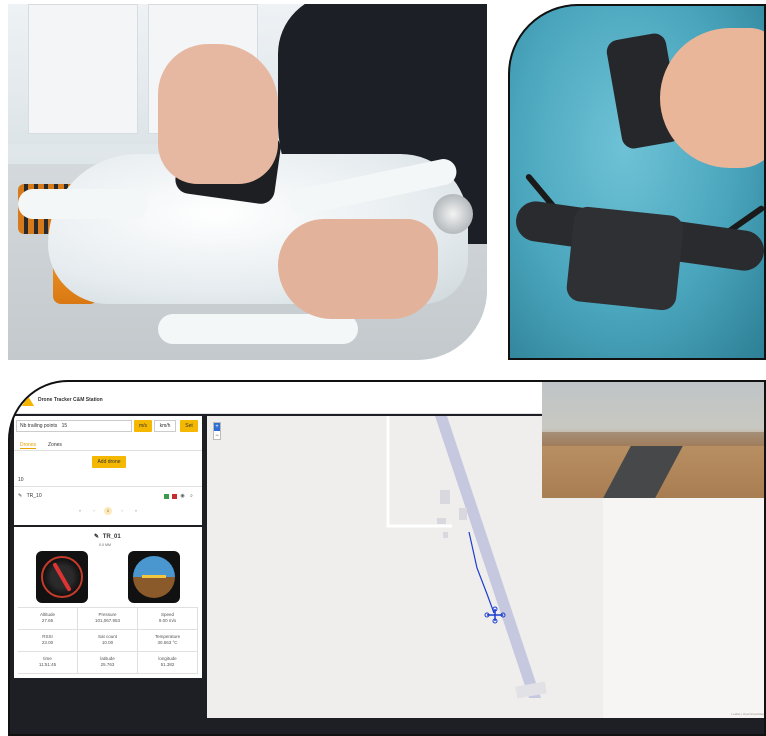  Describe the element at coordinates (643, 472) in the screenshot. I see `video-road` at that location.